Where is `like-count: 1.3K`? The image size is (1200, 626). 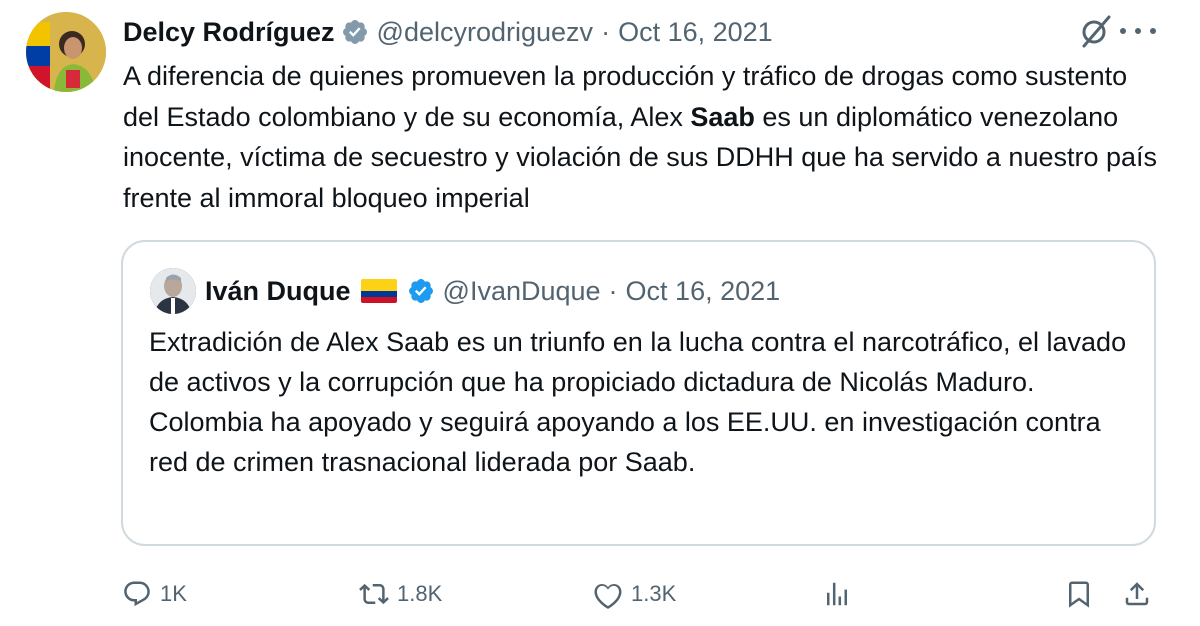 like-count: 1.3K is located at coordinates (654, 593).